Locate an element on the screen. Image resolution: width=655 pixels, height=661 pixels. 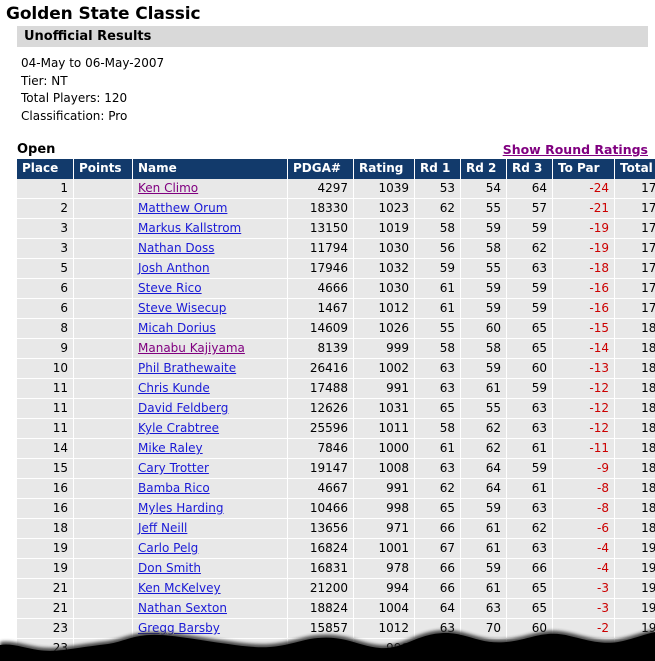
cell-total: 171 is located at coordinates (634, 189).